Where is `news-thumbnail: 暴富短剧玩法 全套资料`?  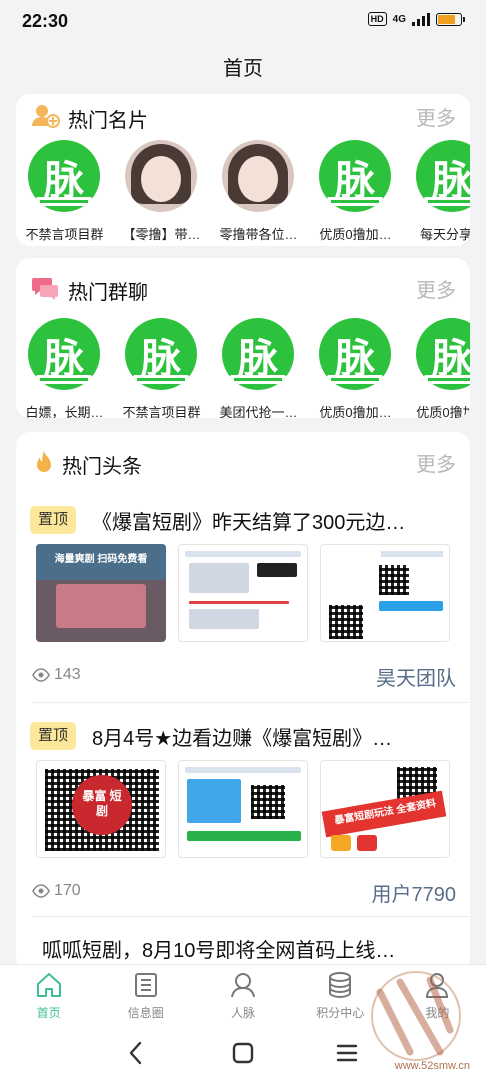
news-thumbnail: 暴富短剧玩法 全套资料 is located at coordinates (385, 809).